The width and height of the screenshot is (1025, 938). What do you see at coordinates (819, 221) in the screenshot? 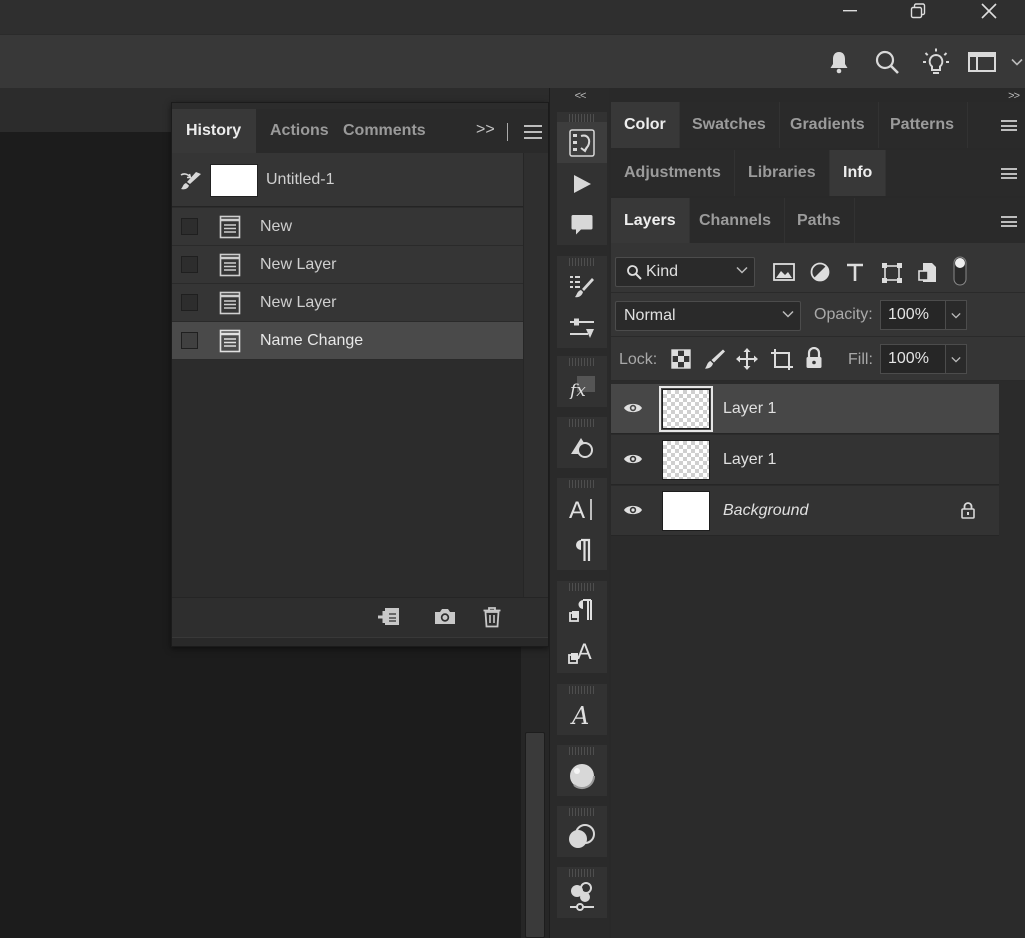
I see `tab-paths: Paths` at bounding box center [819, 221].